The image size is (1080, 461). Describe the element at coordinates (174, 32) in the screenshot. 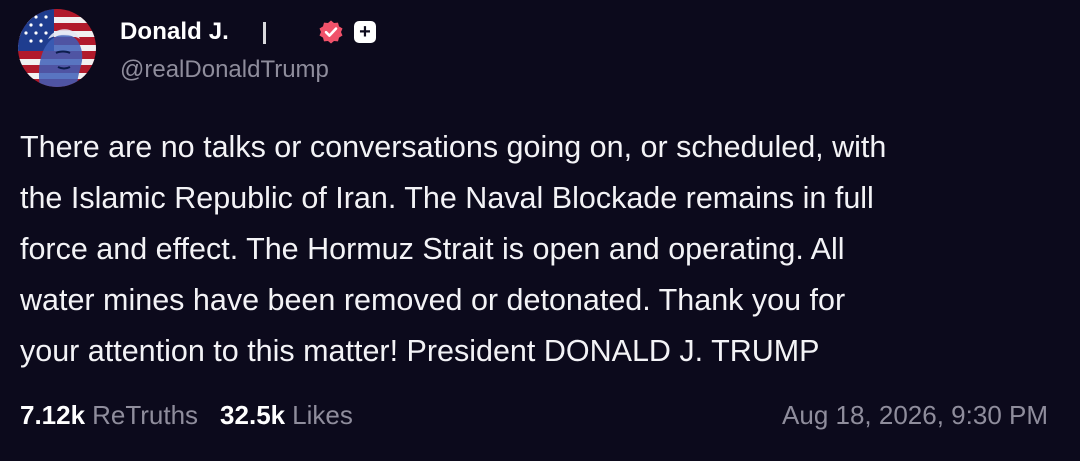

I see `display-name: Donald J.` at that location.